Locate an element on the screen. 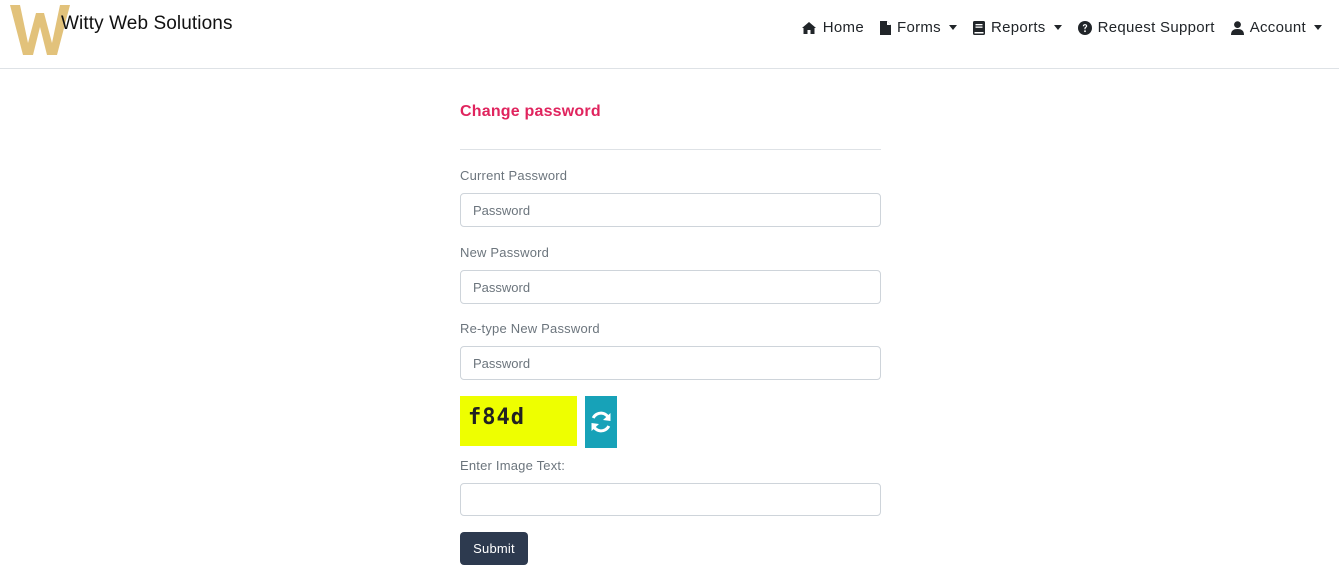 This screenshot has height=567, width=1339. new-password-label: New Password is located at coordinates (505, 252).